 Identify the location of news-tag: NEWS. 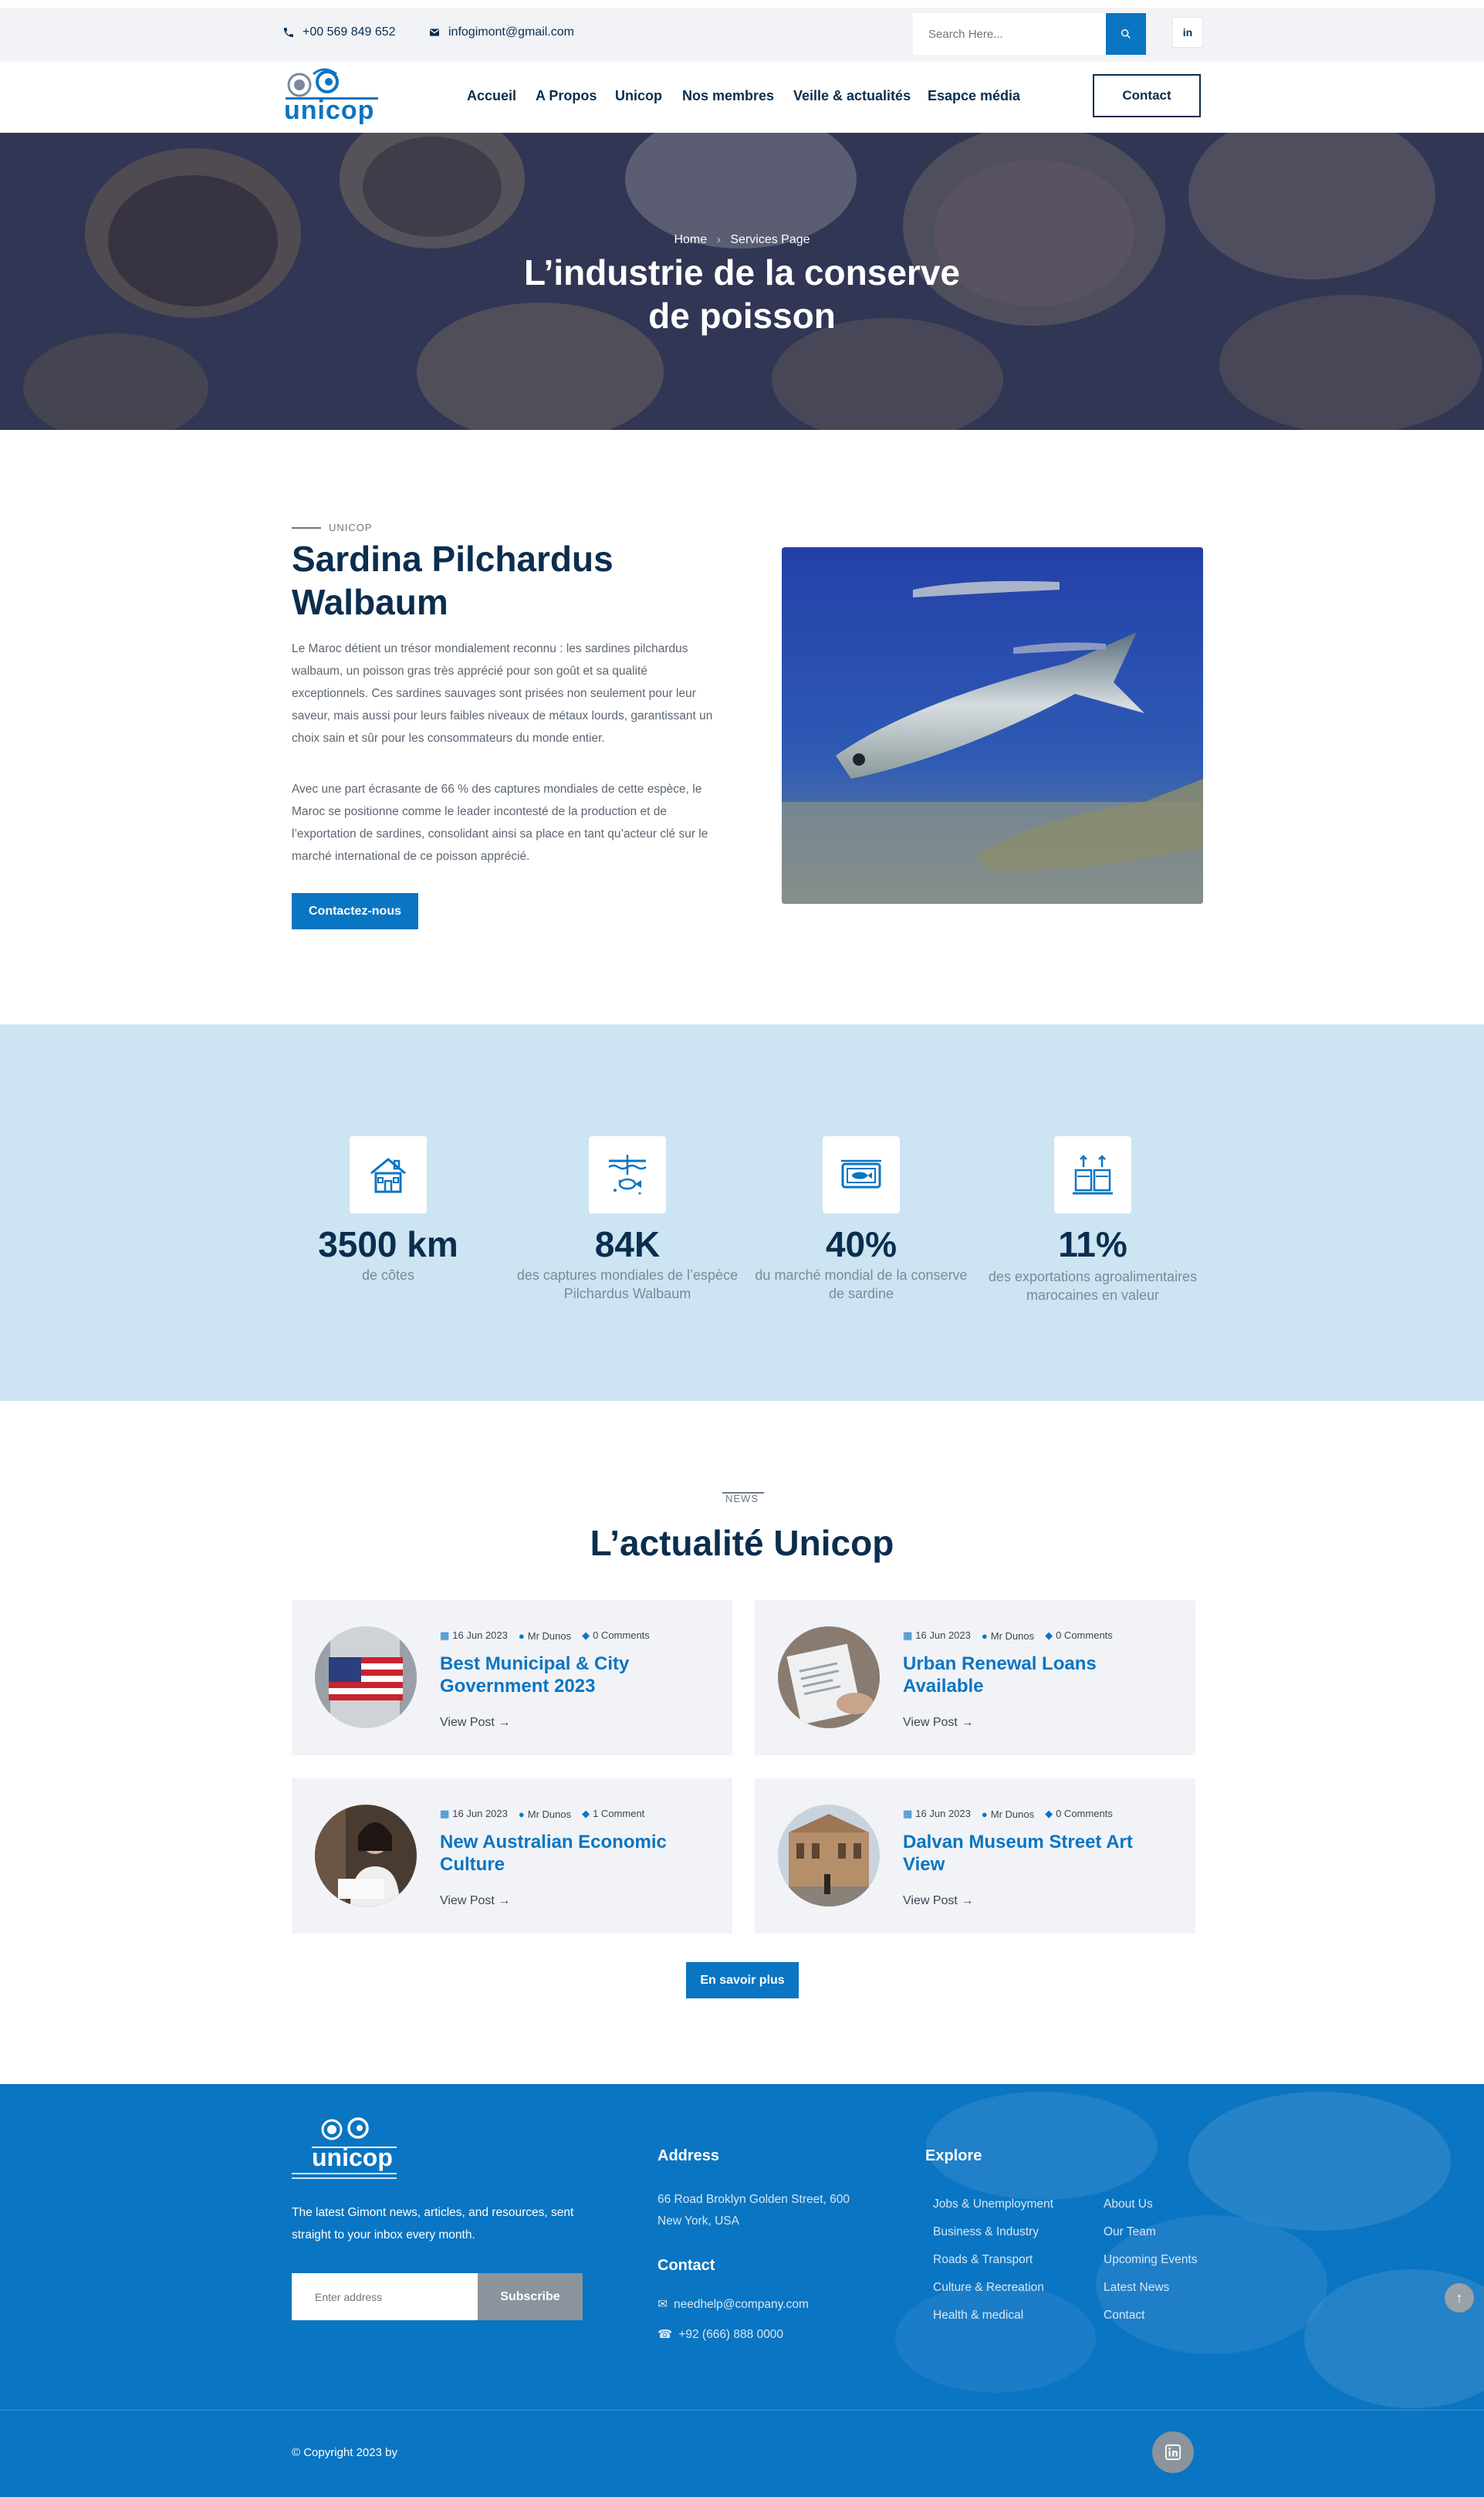
(742, 1498).